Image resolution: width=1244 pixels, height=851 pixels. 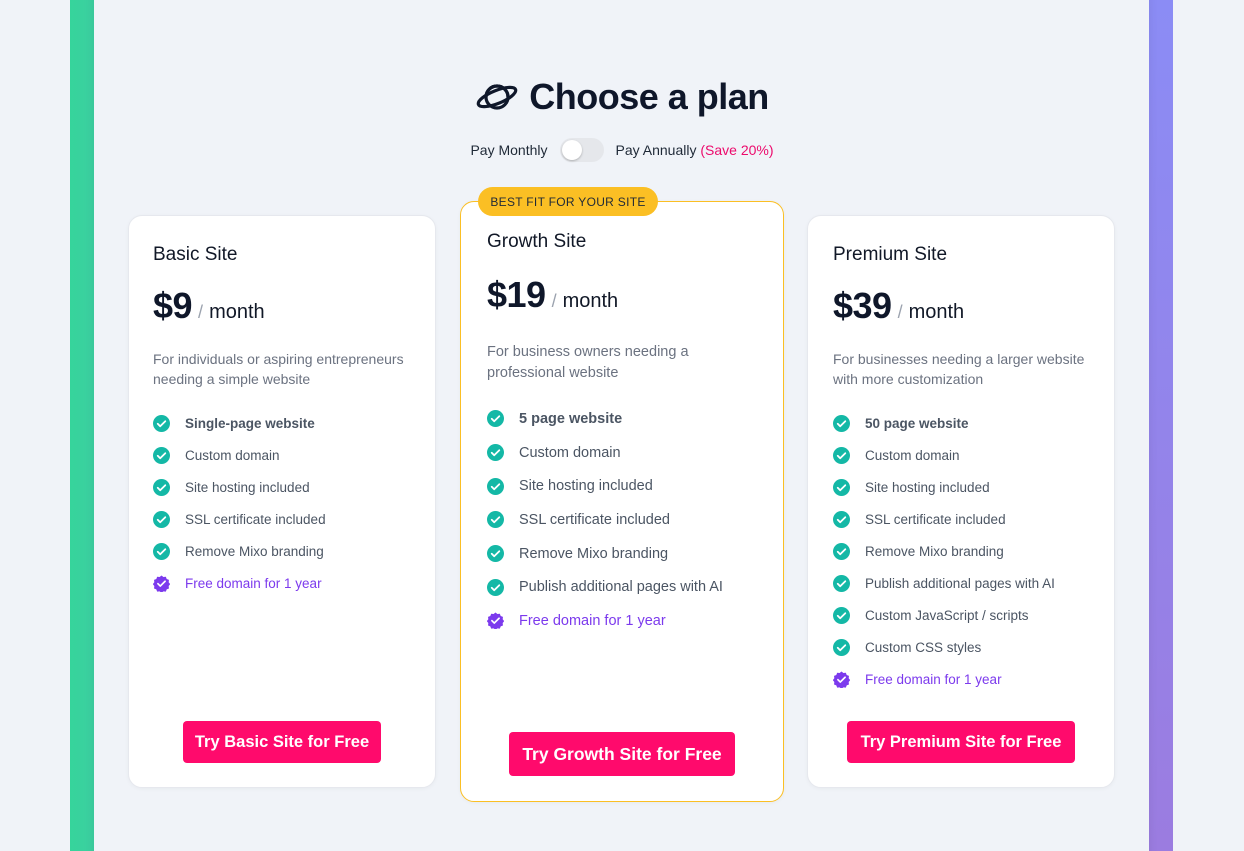 What do you see at coordinates (282, 742) in the screenshot?
I see `try-basic-button: Try Basic Site for Free` at bounding box center [282, 742].